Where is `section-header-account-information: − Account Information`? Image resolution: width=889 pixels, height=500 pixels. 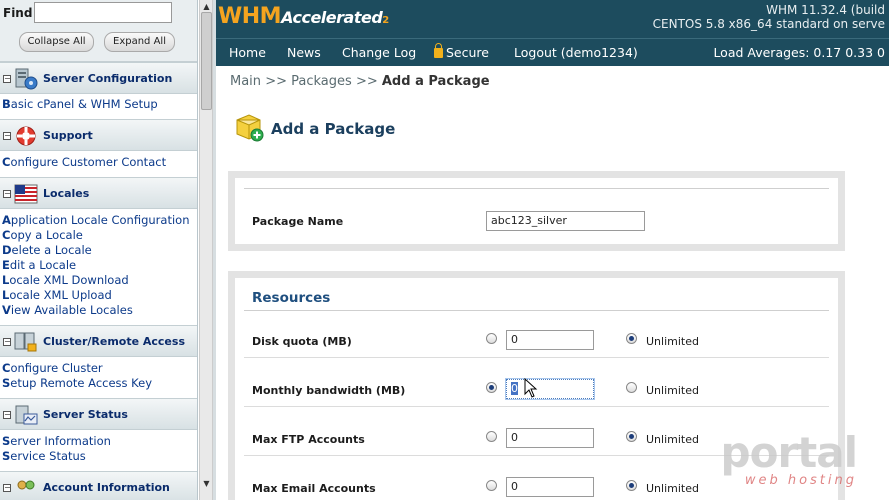 section-header-account-information: − Account Information is located at coordinates (98, 485).